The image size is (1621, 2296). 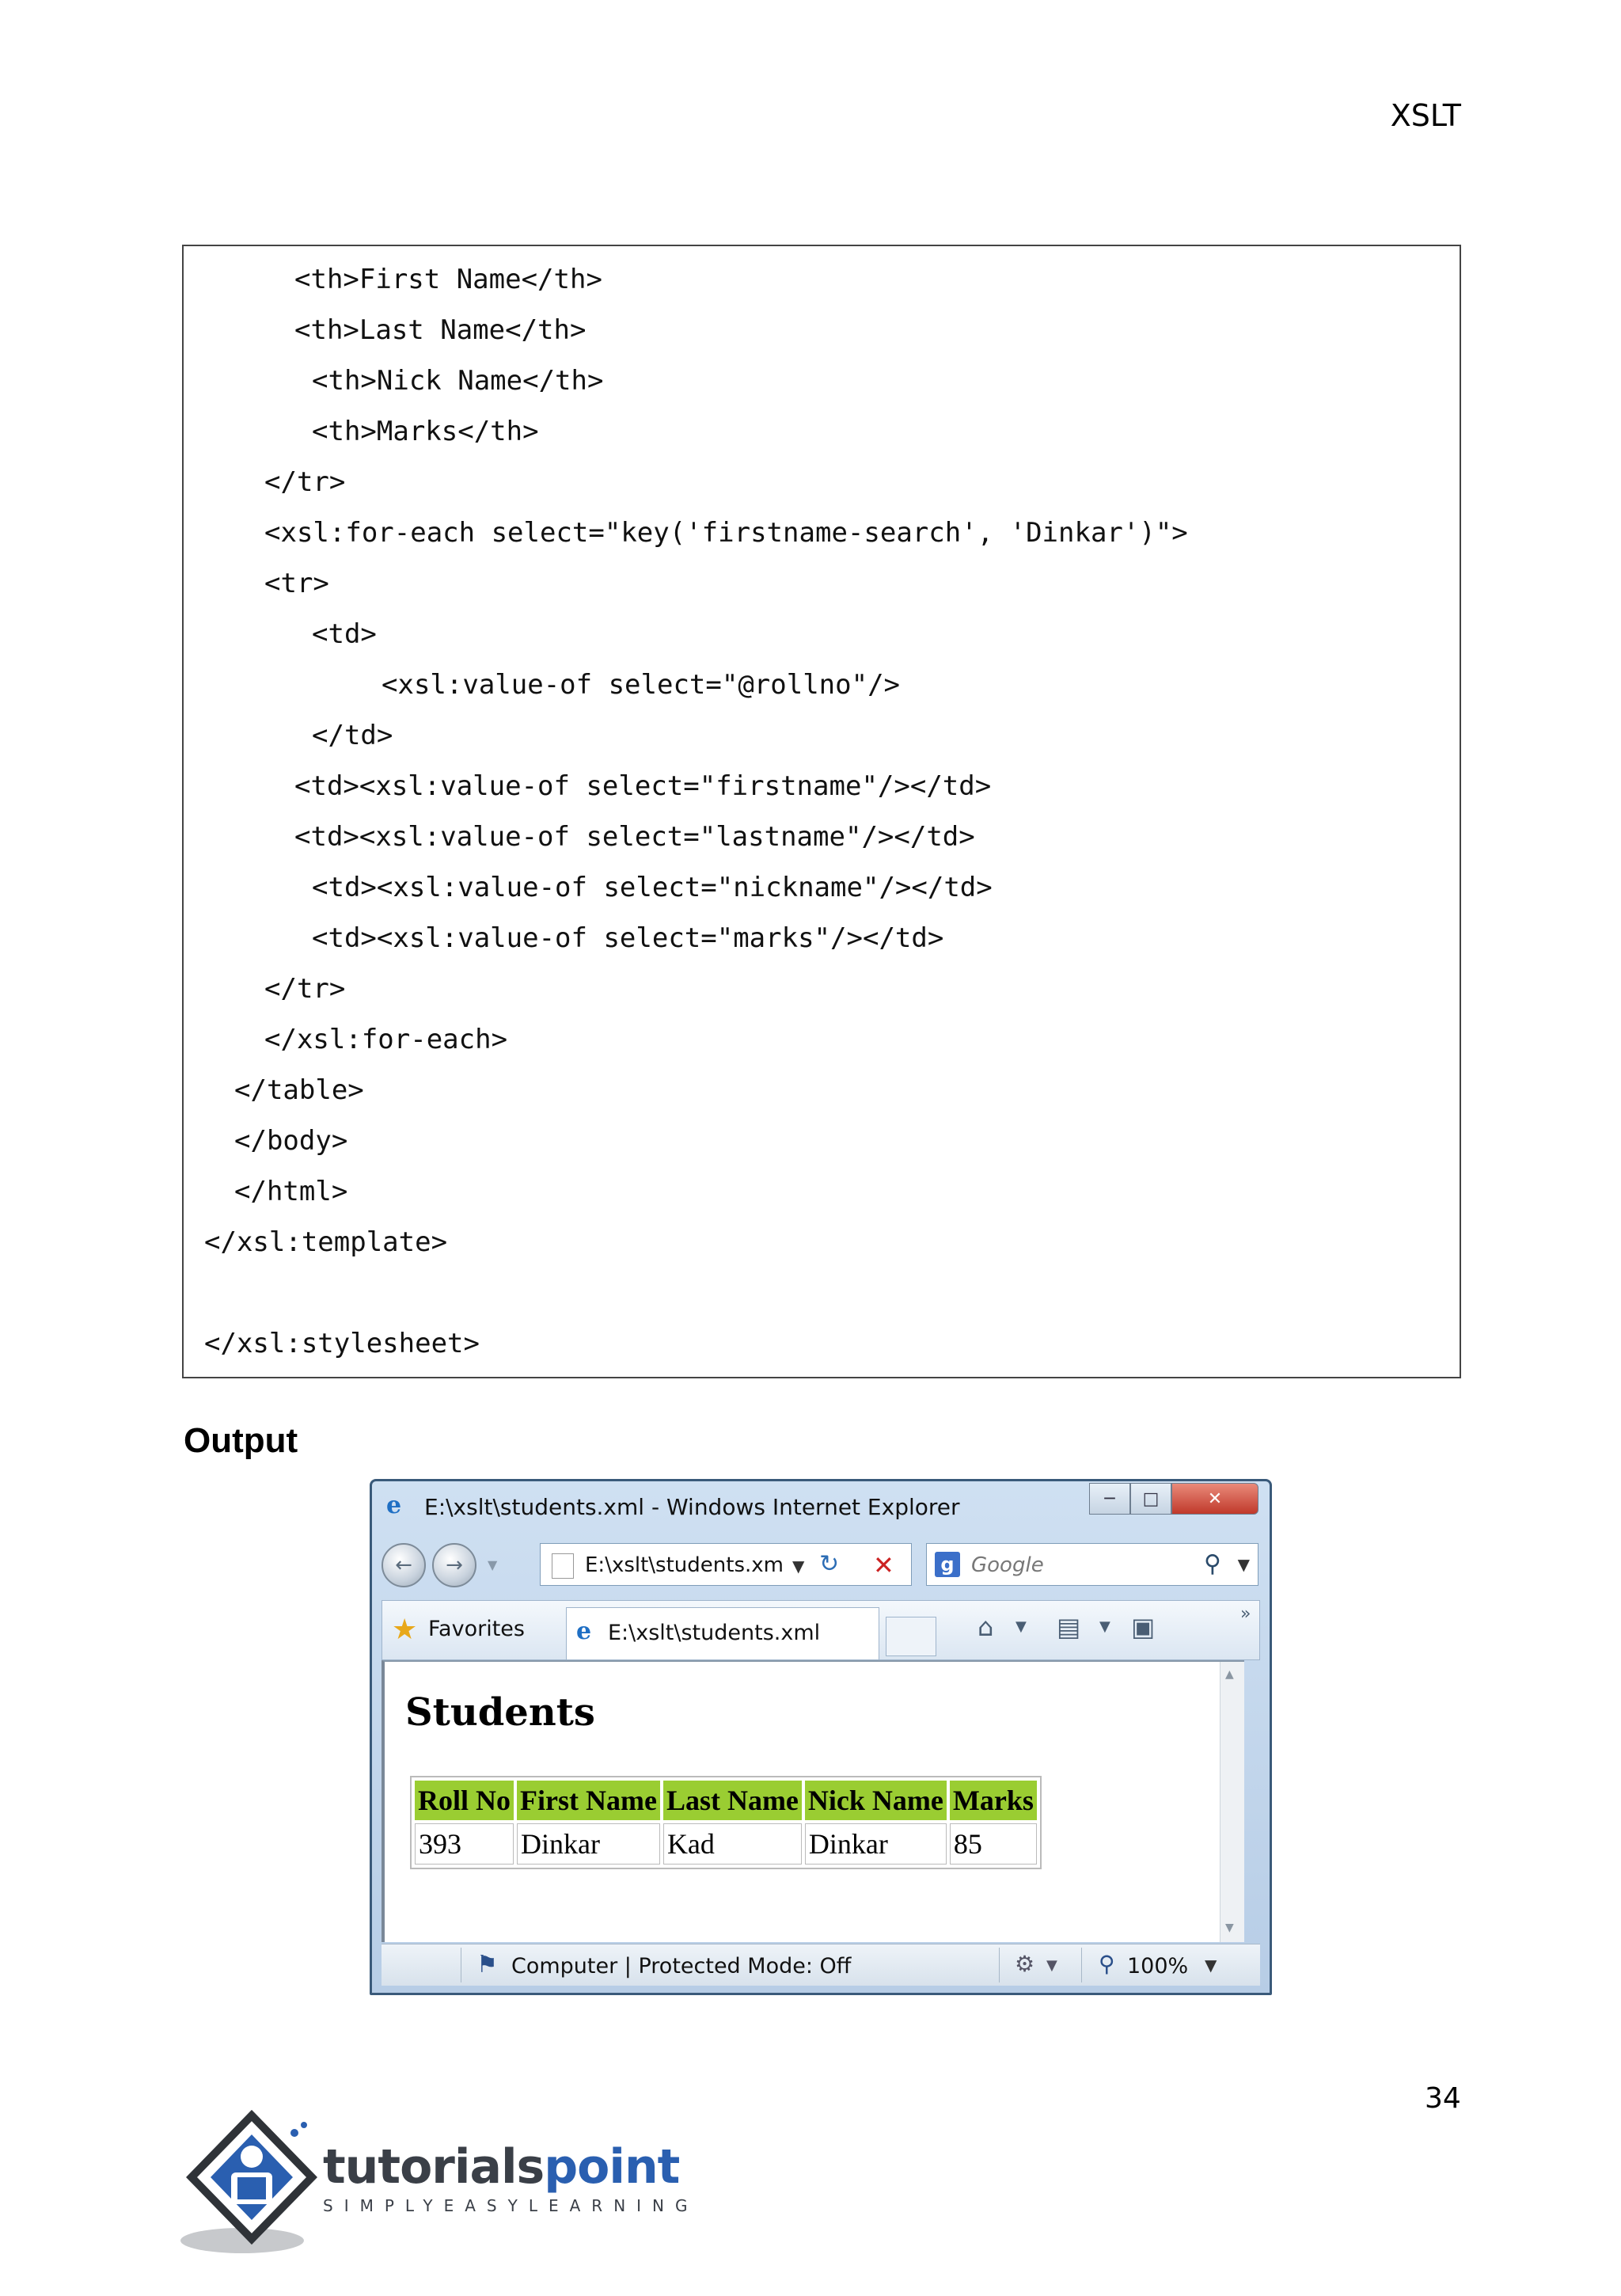 I want to click on code-line: </body>, so click(x=291, y=1141).